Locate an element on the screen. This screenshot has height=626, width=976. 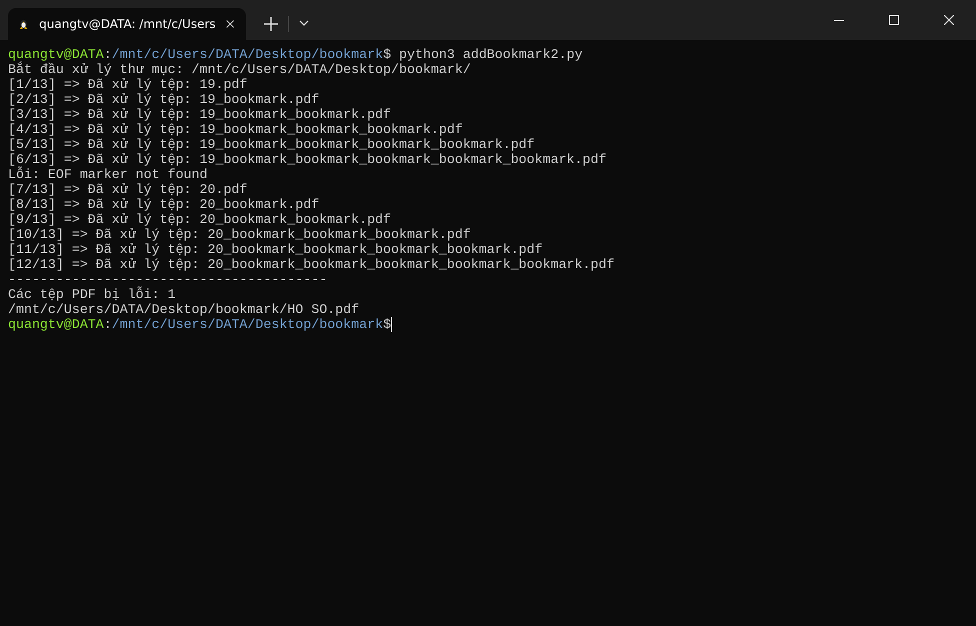
new-tab-icon is located at coordinates (271, 24).